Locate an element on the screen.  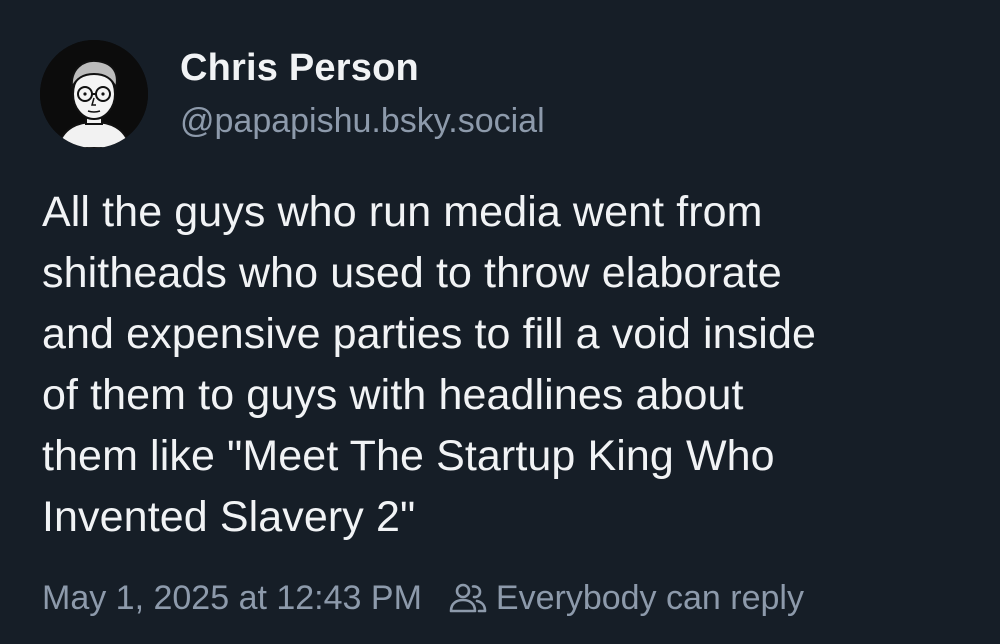
author-handle: @papapishu.bsky.social is located at coordinates (362, 121).